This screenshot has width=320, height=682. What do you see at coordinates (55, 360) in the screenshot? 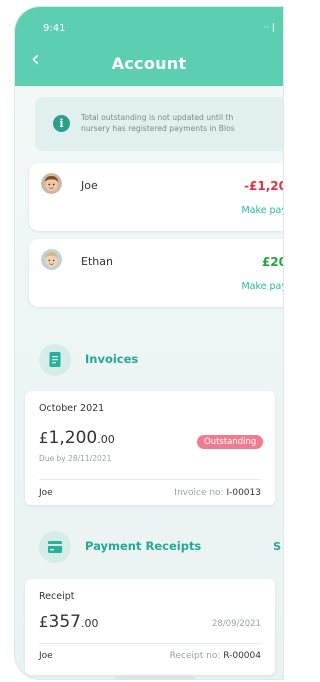
I see `invoice-icon` at bounding box center [55, 360].